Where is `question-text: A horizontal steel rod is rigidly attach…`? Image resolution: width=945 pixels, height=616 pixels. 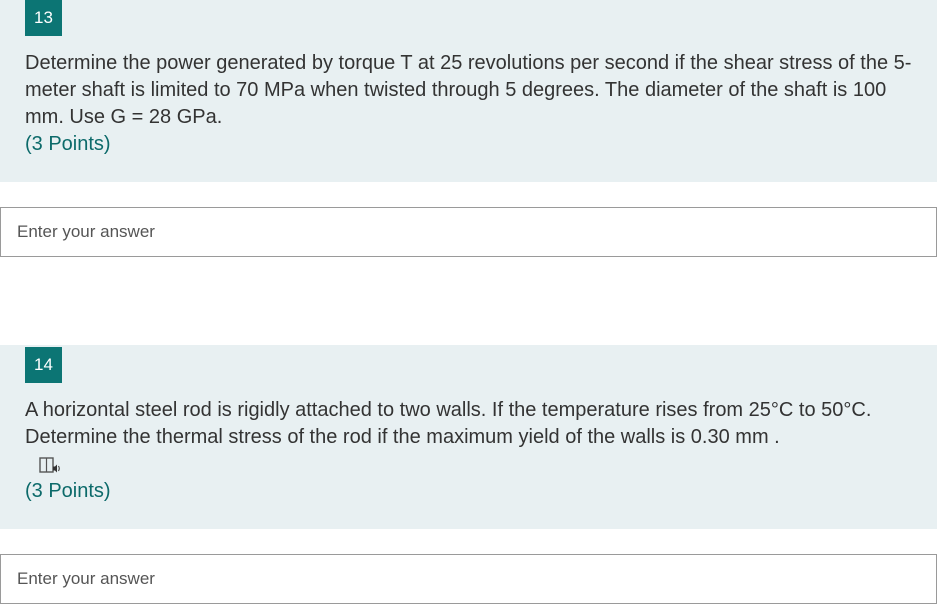
question-text: A horizontal steel rod is rigidly attach… is located at coordinates (448, 423).